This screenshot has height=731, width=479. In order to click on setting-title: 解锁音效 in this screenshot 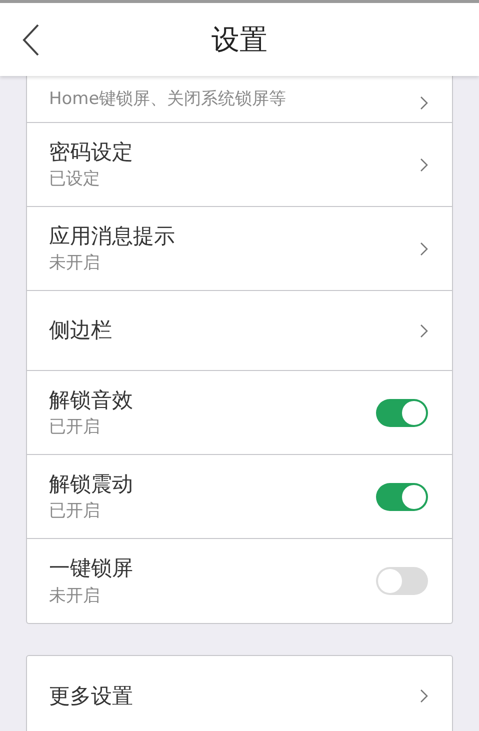, I will do `click(91, 399)`.